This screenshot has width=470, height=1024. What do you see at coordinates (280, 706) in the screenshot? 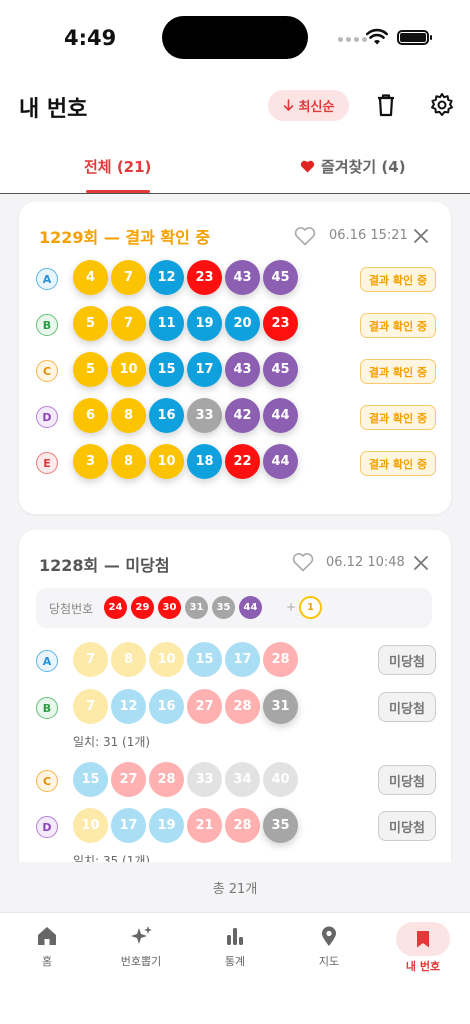
I see `number-ball-matched: 31` at bounding box center [280, 706].